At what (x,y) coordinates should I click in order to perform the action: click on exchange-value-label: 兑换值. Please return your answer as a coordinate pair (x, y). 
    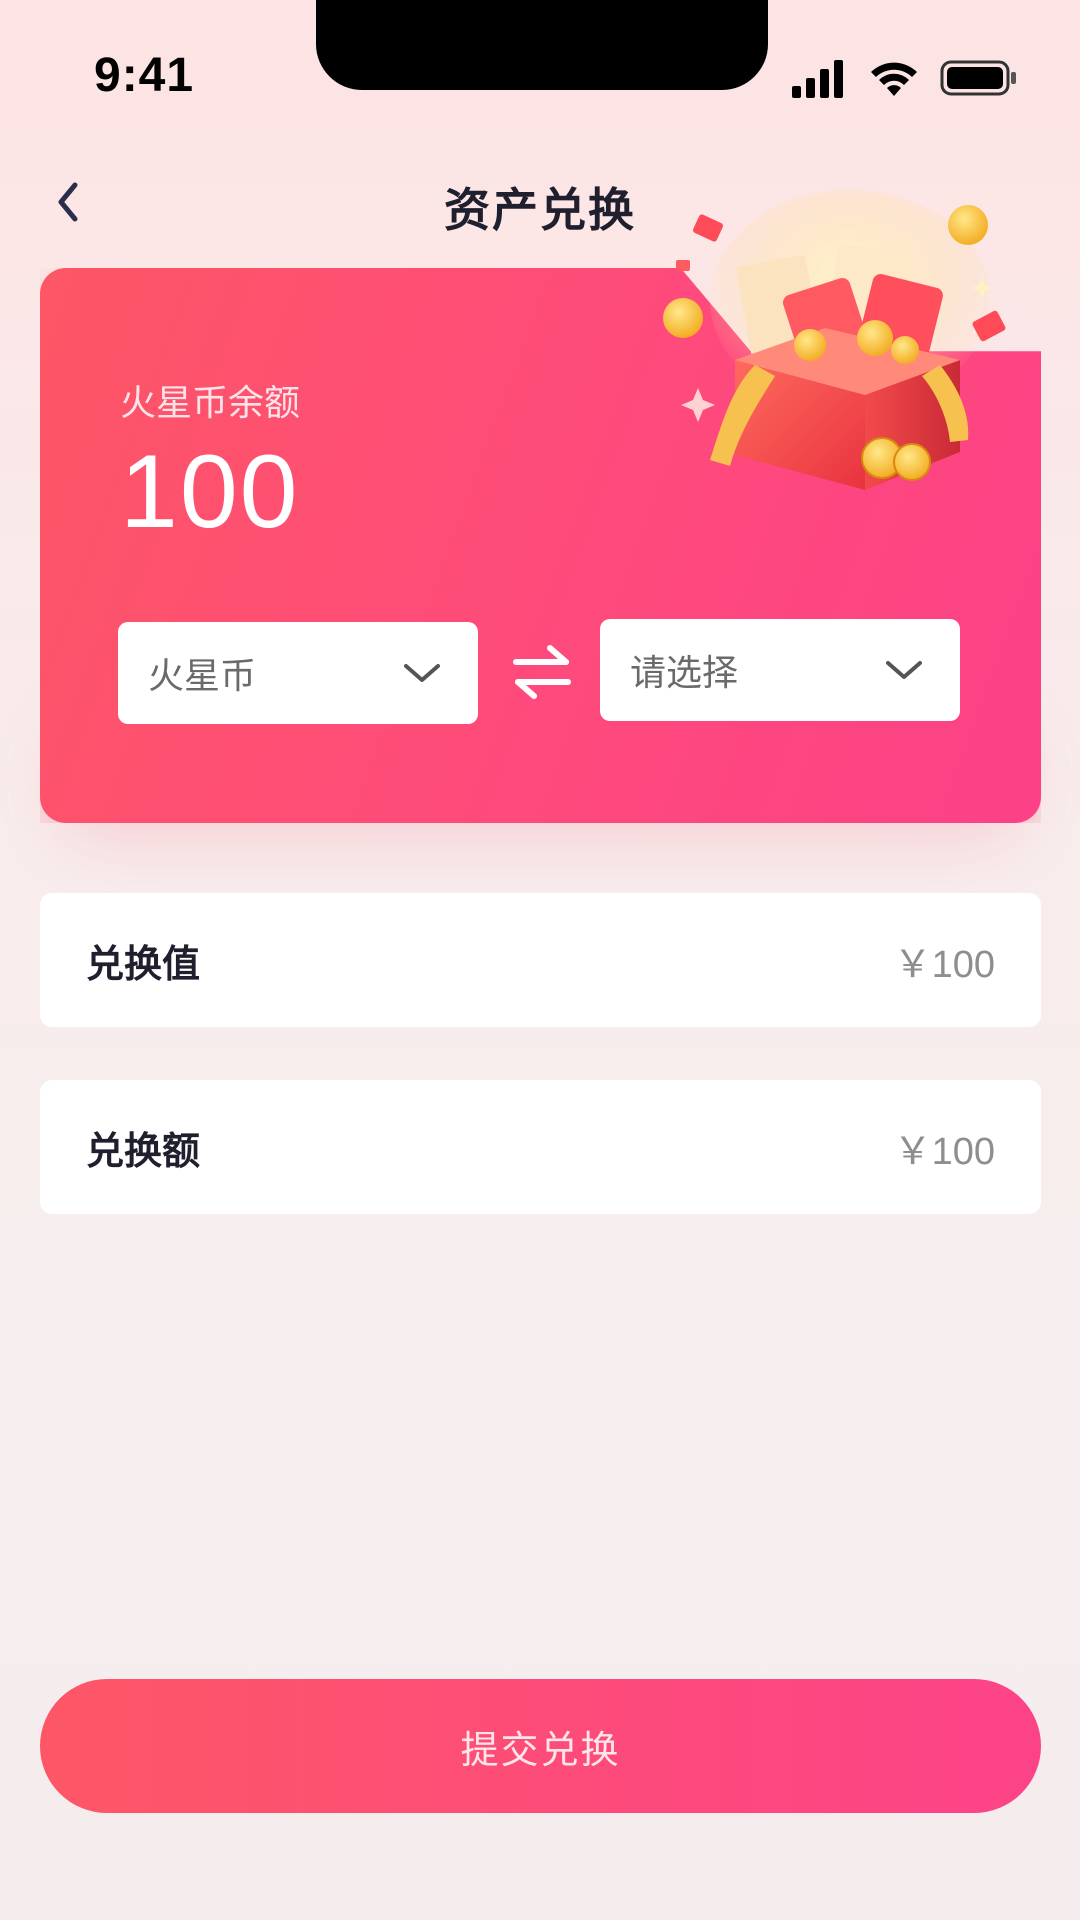
    Looking at the image, I should click on (143, 963).